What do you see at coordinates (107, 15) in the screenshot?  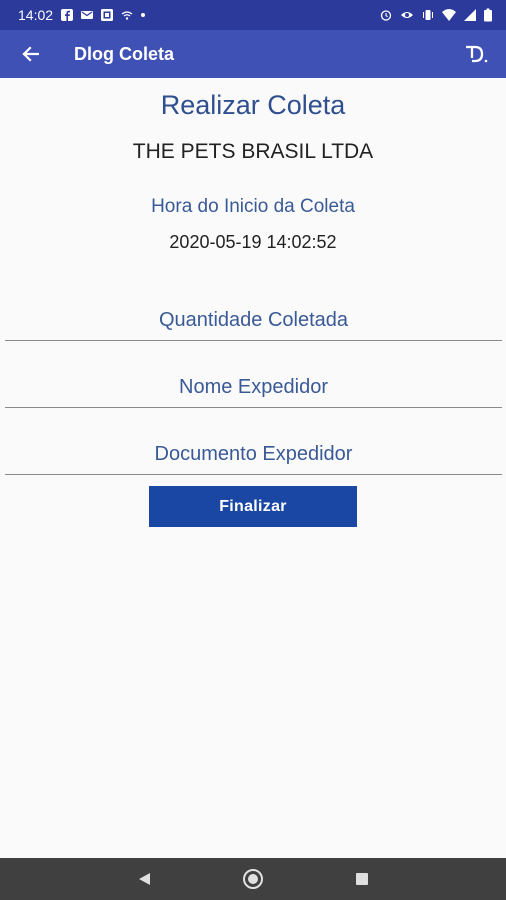 I see `photo-icon` at bounding box center [107, 15].